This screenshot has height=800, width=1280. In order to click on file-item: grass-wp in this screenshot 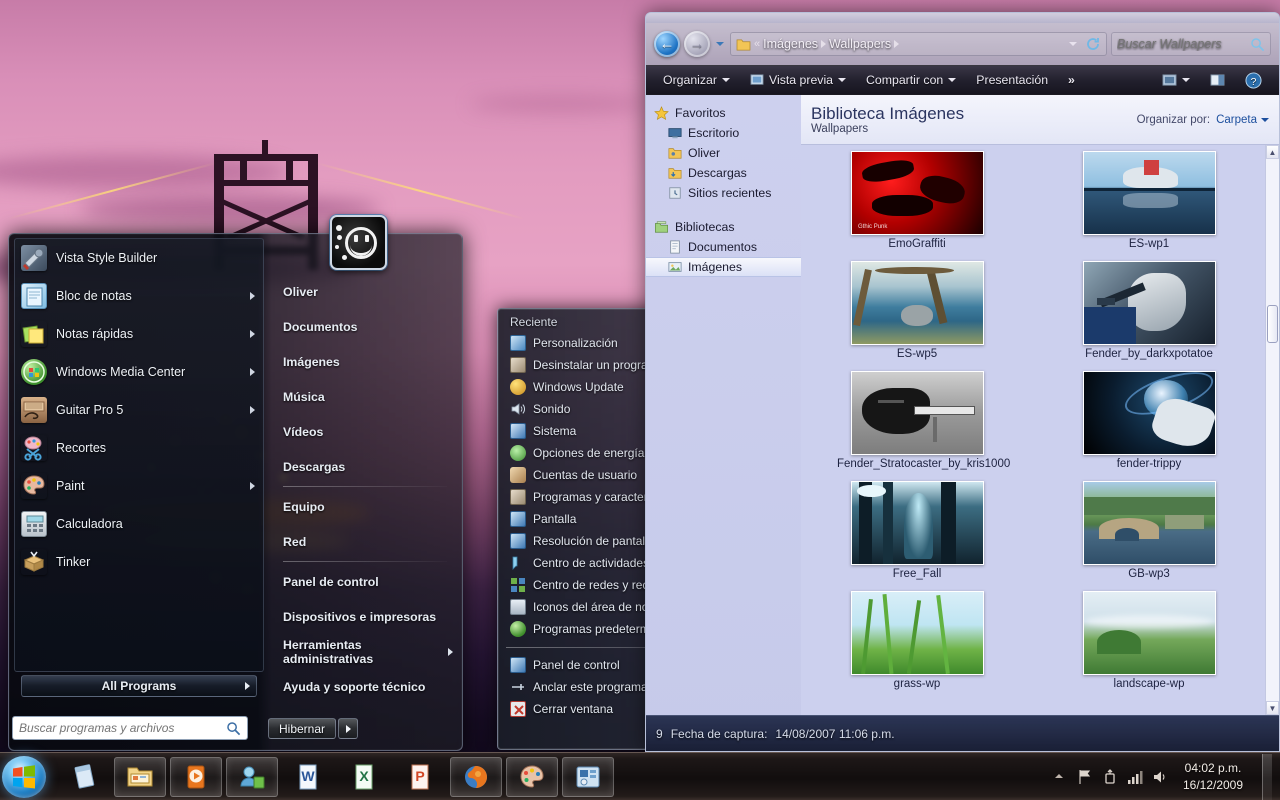, I will do `click(917, 641)`.